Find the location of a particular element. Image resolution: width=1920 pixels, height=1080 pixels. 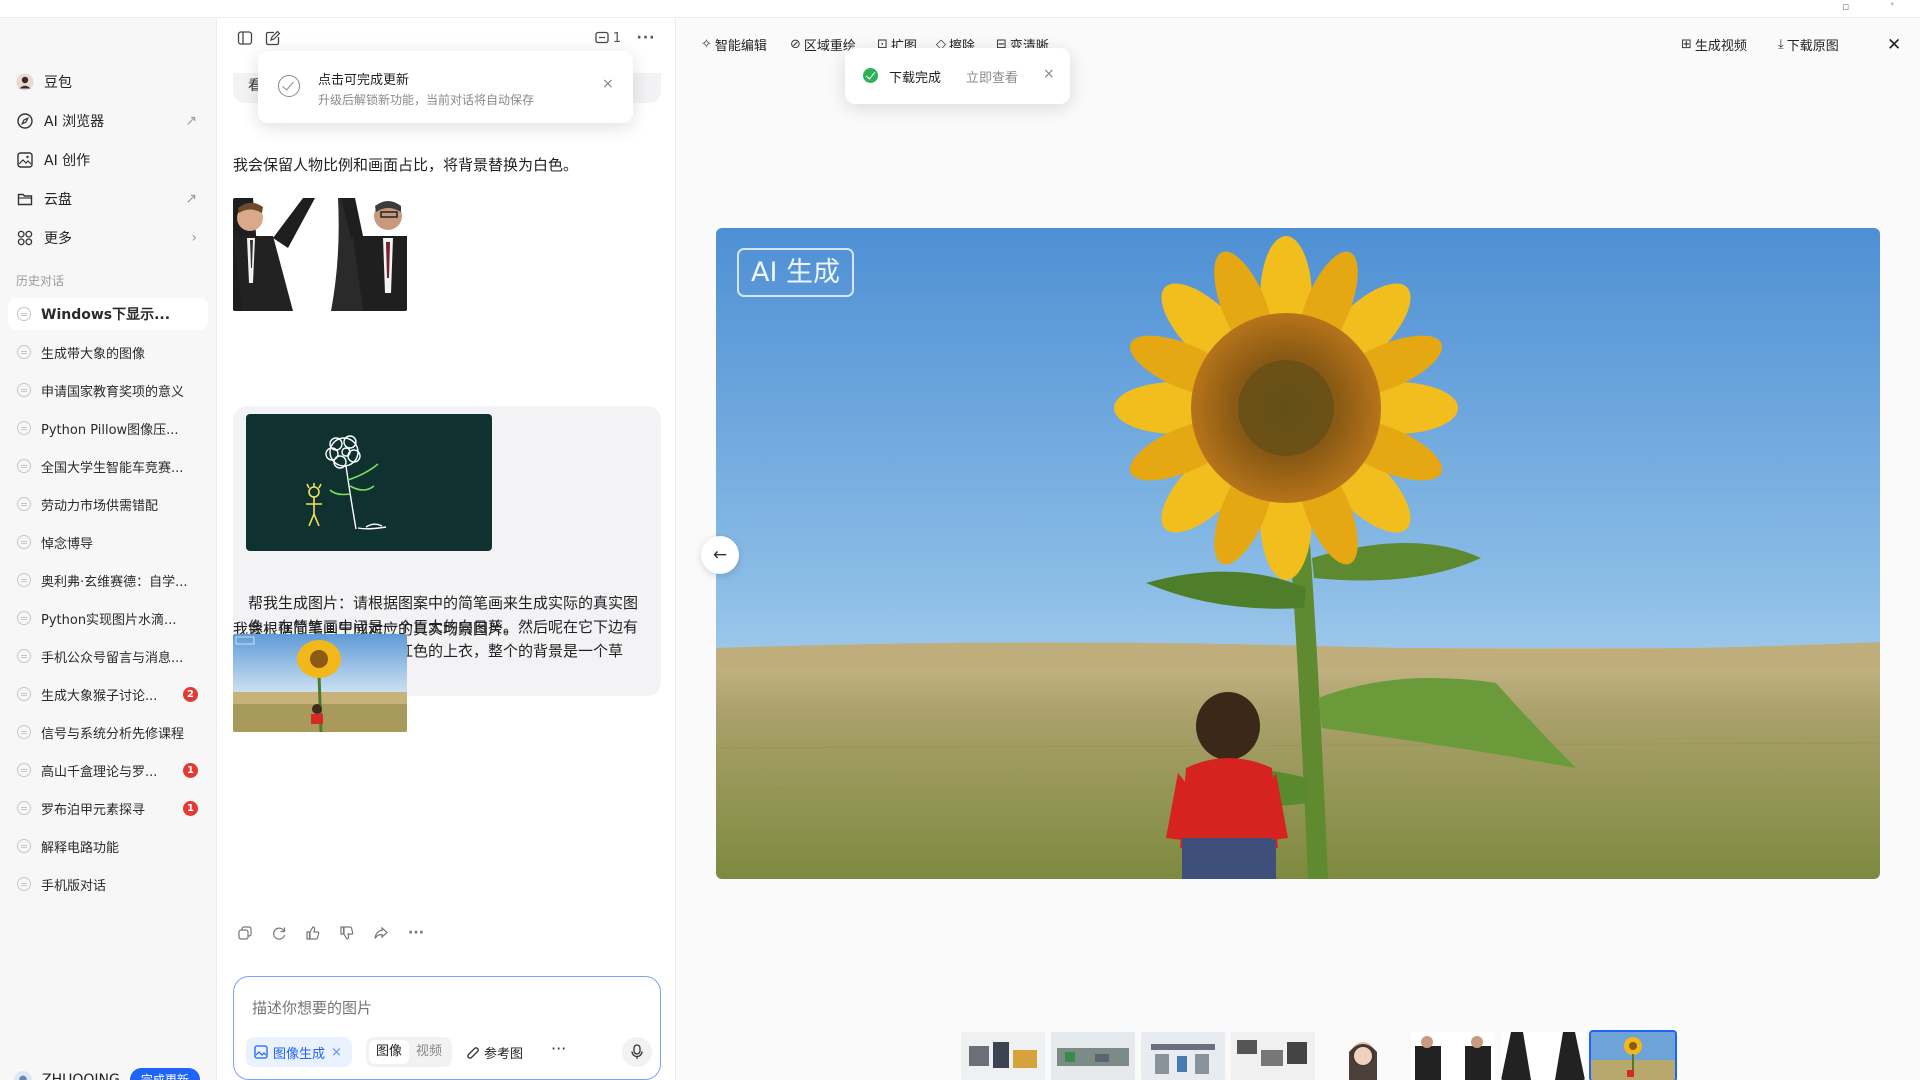

history-item: 生成带大象的图像 is located at coordinates (108, 352).